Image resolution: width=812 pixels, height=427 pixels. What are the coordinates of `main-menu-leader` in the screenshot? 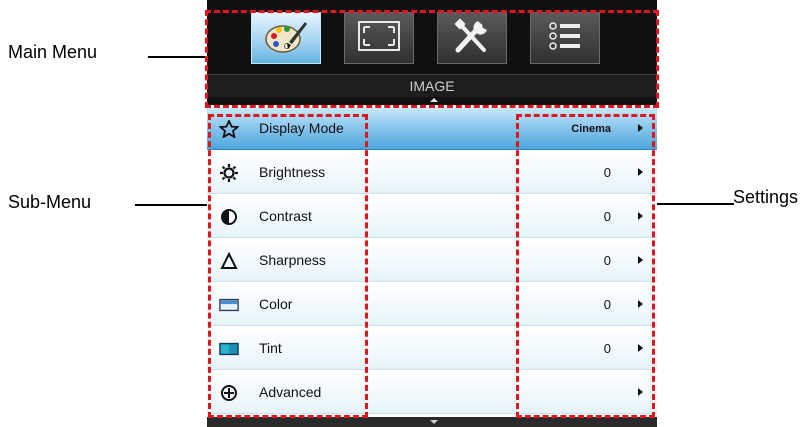 It's located at (177, 57).